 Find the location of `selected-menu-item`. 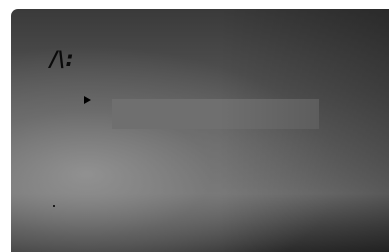

selected-menu-item is located at coordinates (215, 114).